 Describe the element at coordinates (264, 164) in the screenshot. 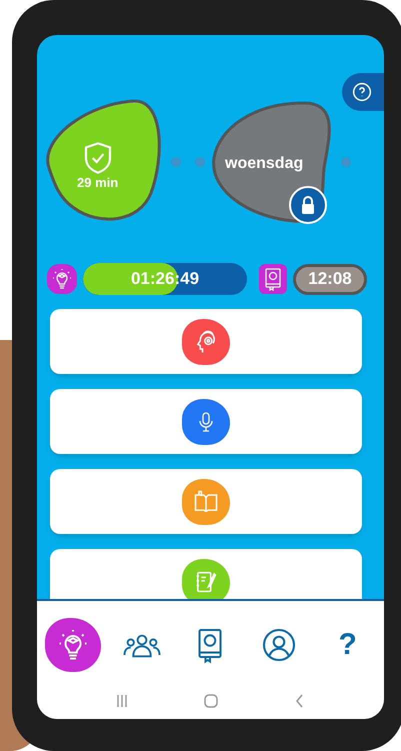

I see `day-label: woensdag` at that location.